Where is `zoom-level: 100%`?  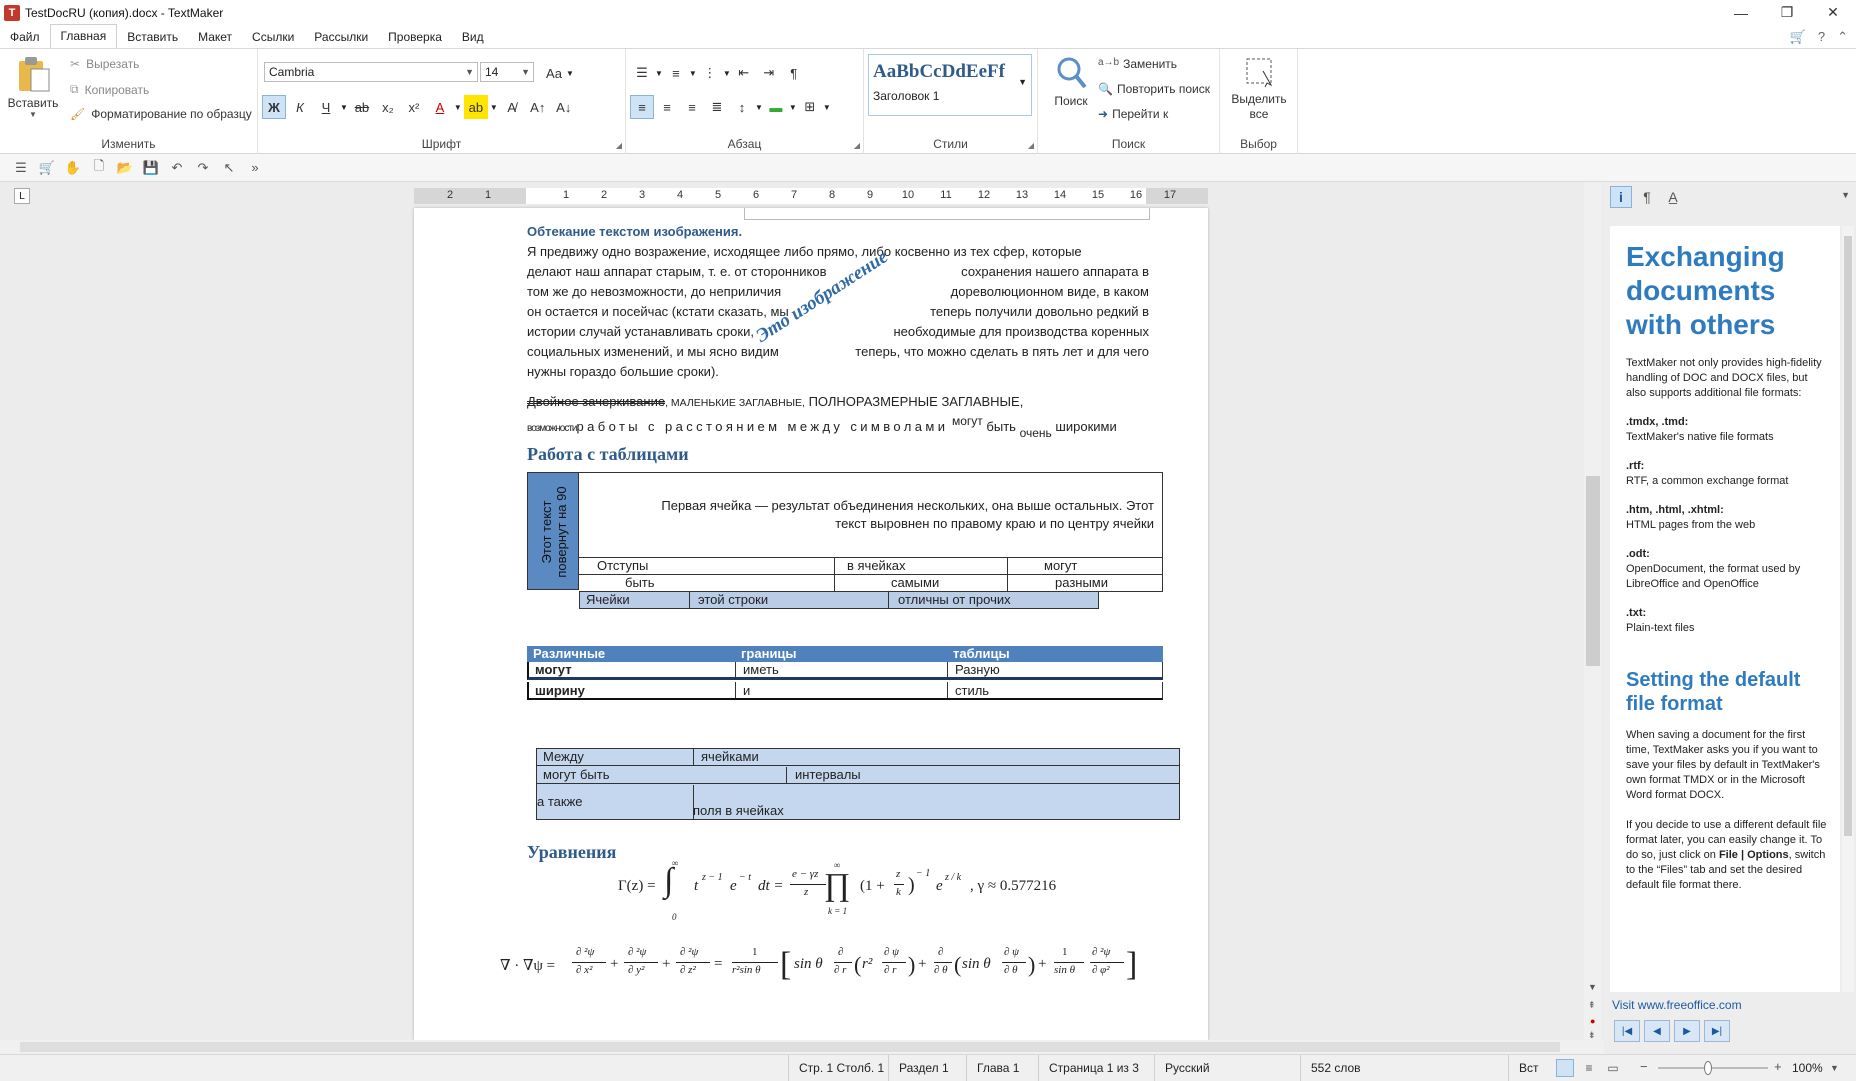 zoom-level: 100% is located at coordinates (1807, 1068).